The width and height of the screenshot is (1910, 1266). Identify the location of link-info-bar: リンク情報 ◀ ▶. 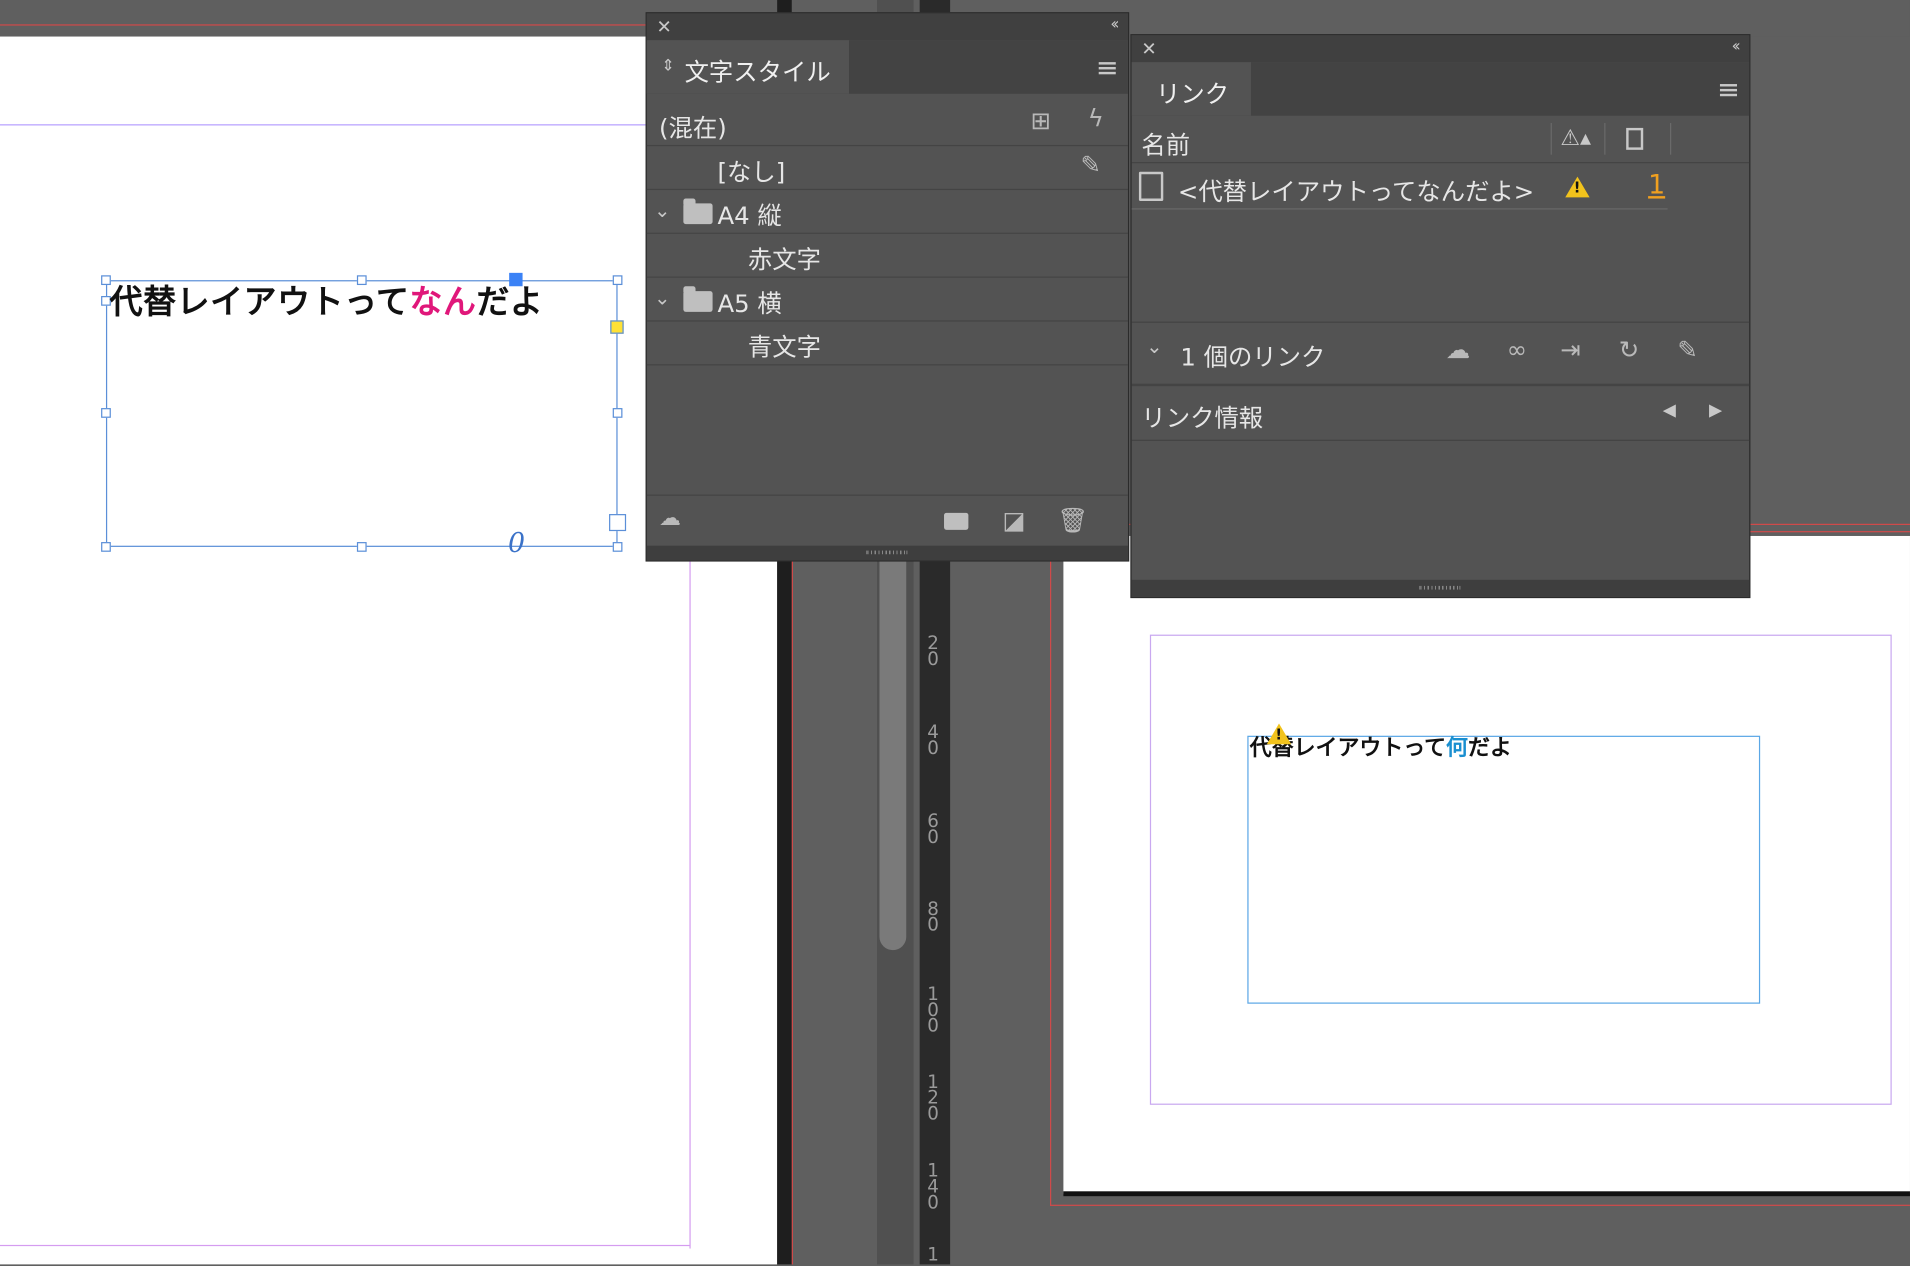
(1440, 413).